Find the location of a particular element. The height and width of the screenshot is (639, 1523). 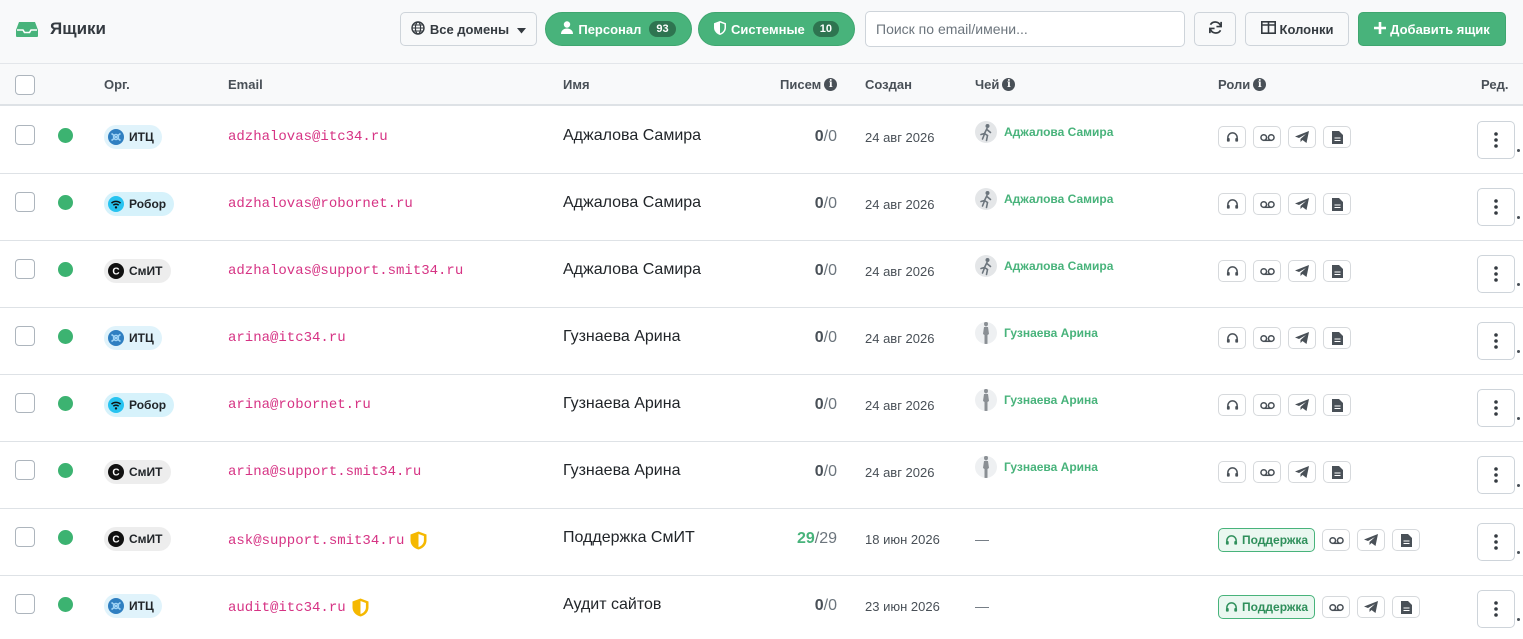

domain-filter-dropdown: Все домены is located at coordinates (468, 29).